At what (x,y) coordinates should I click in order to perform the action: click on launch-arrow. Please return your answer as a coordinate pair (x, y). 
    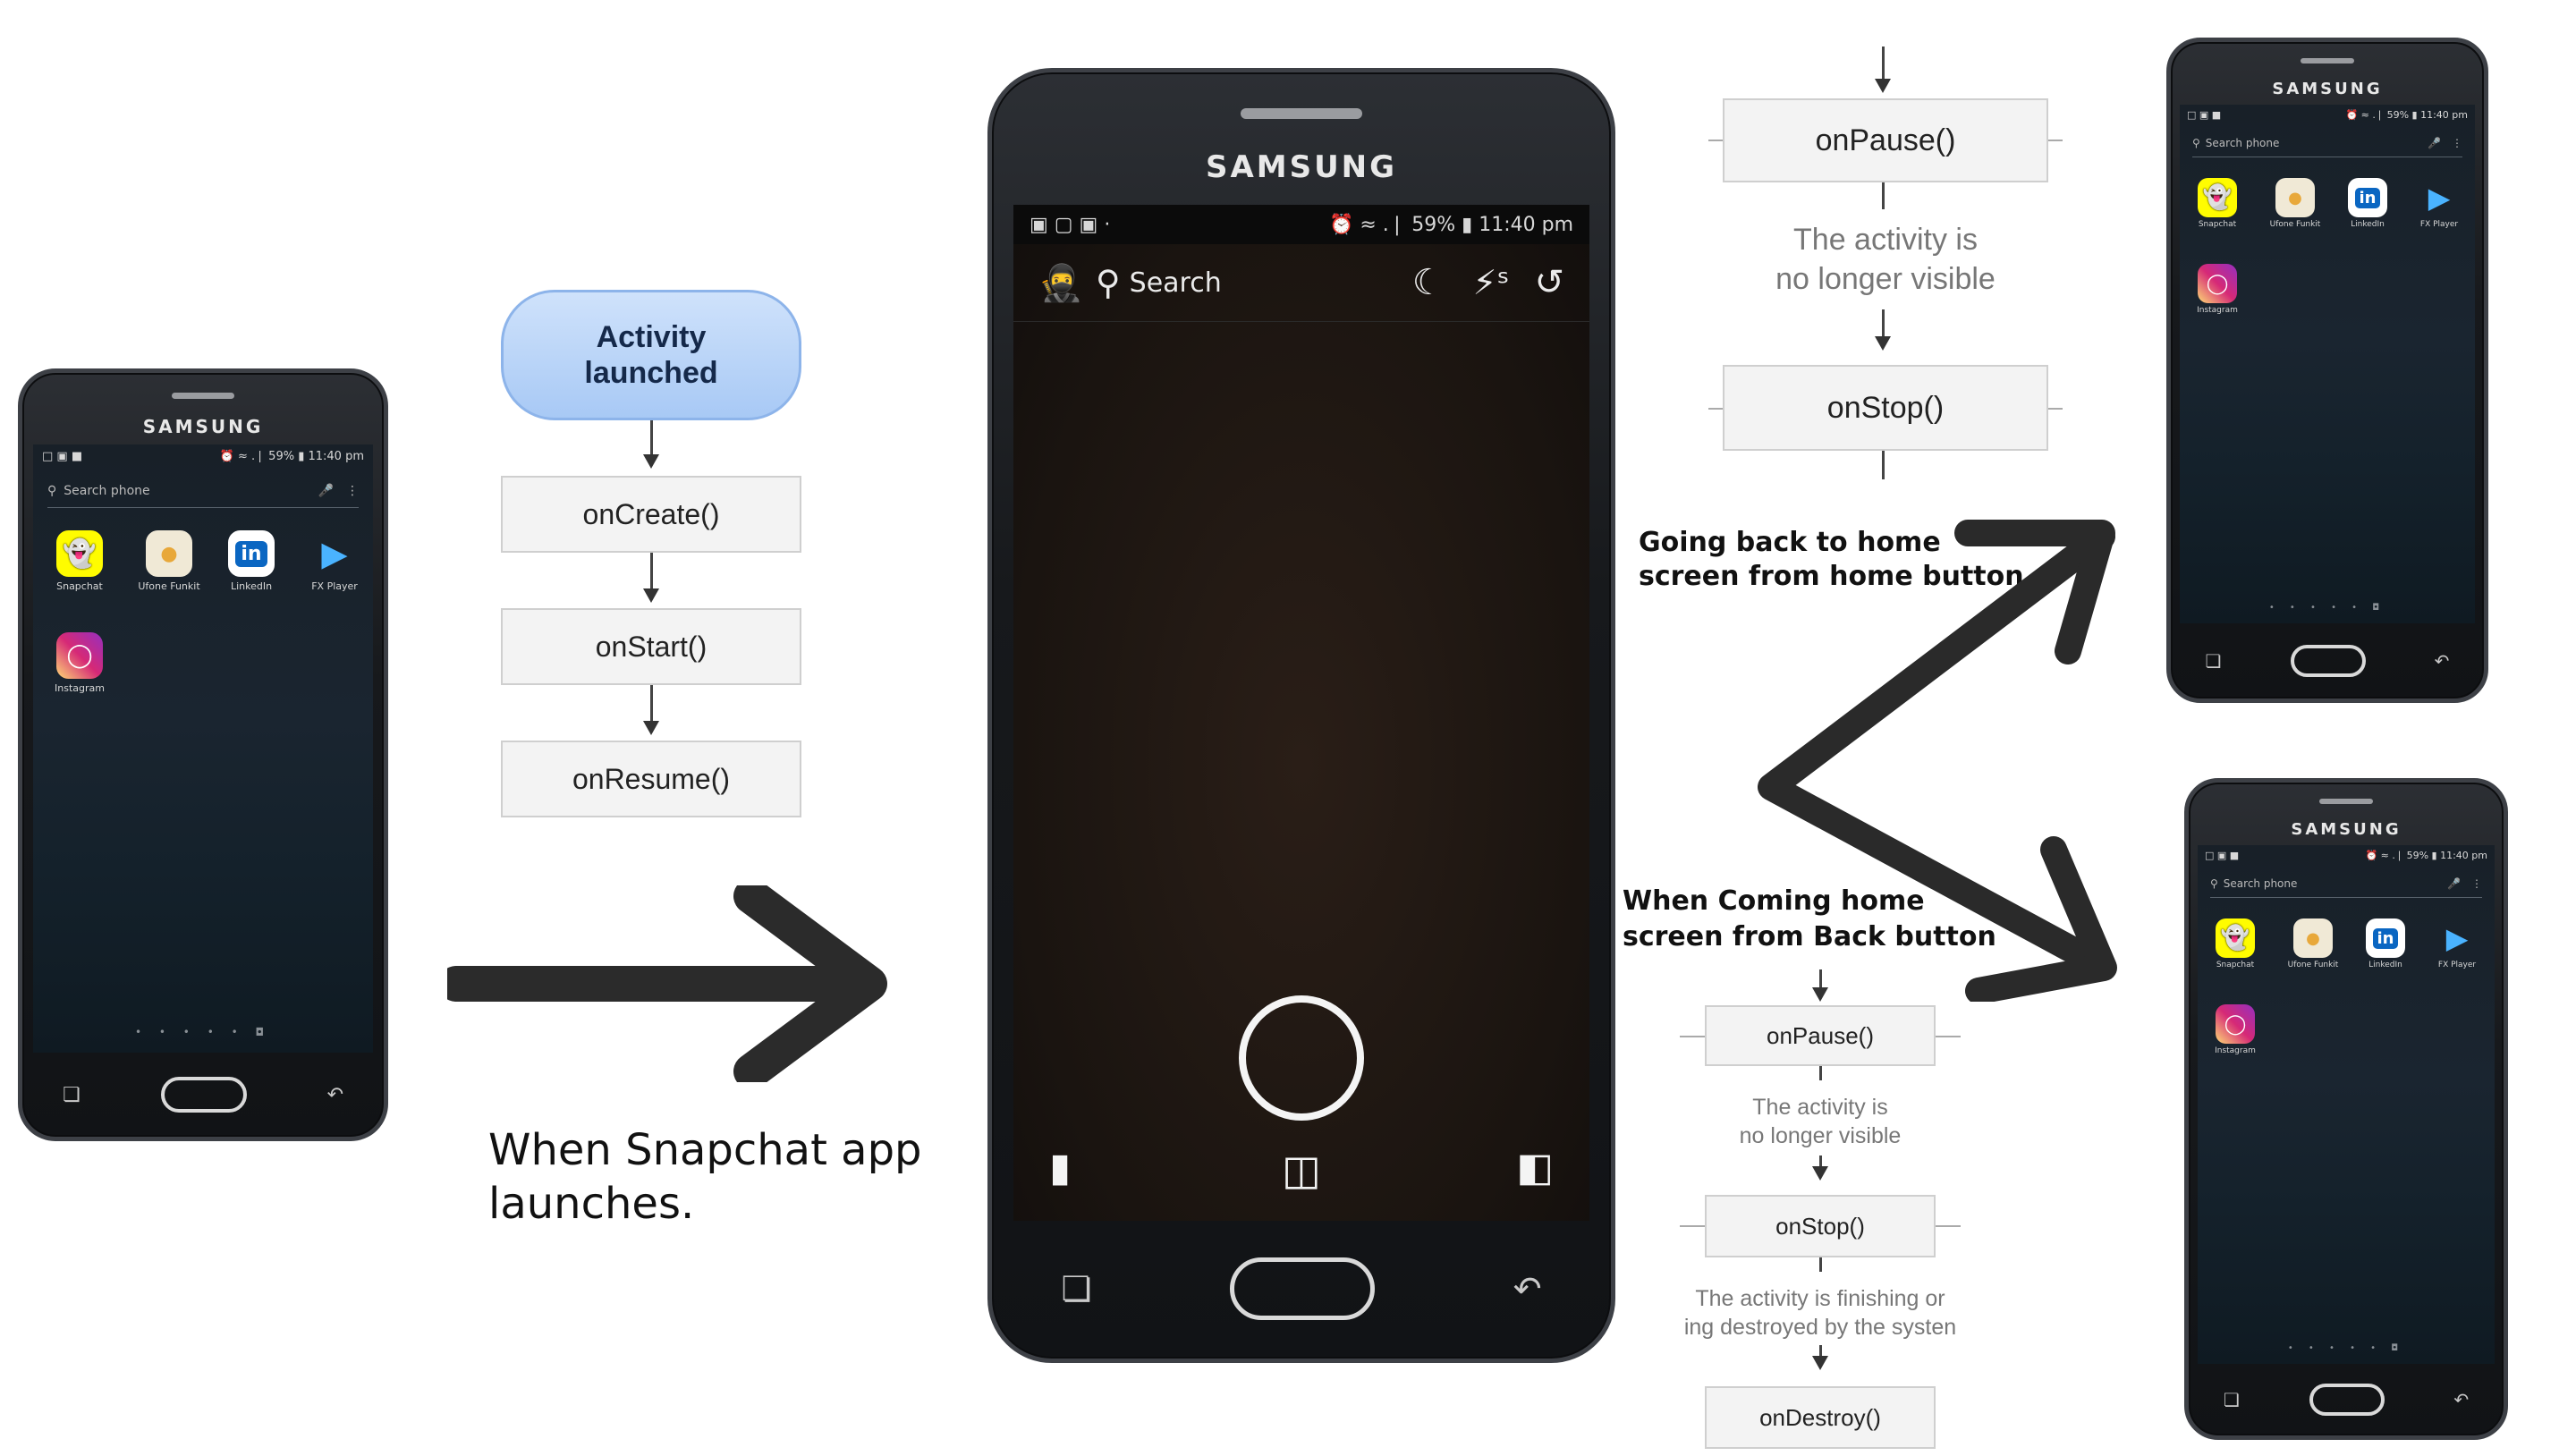
    Looking at the image, I should click on (667, 983).